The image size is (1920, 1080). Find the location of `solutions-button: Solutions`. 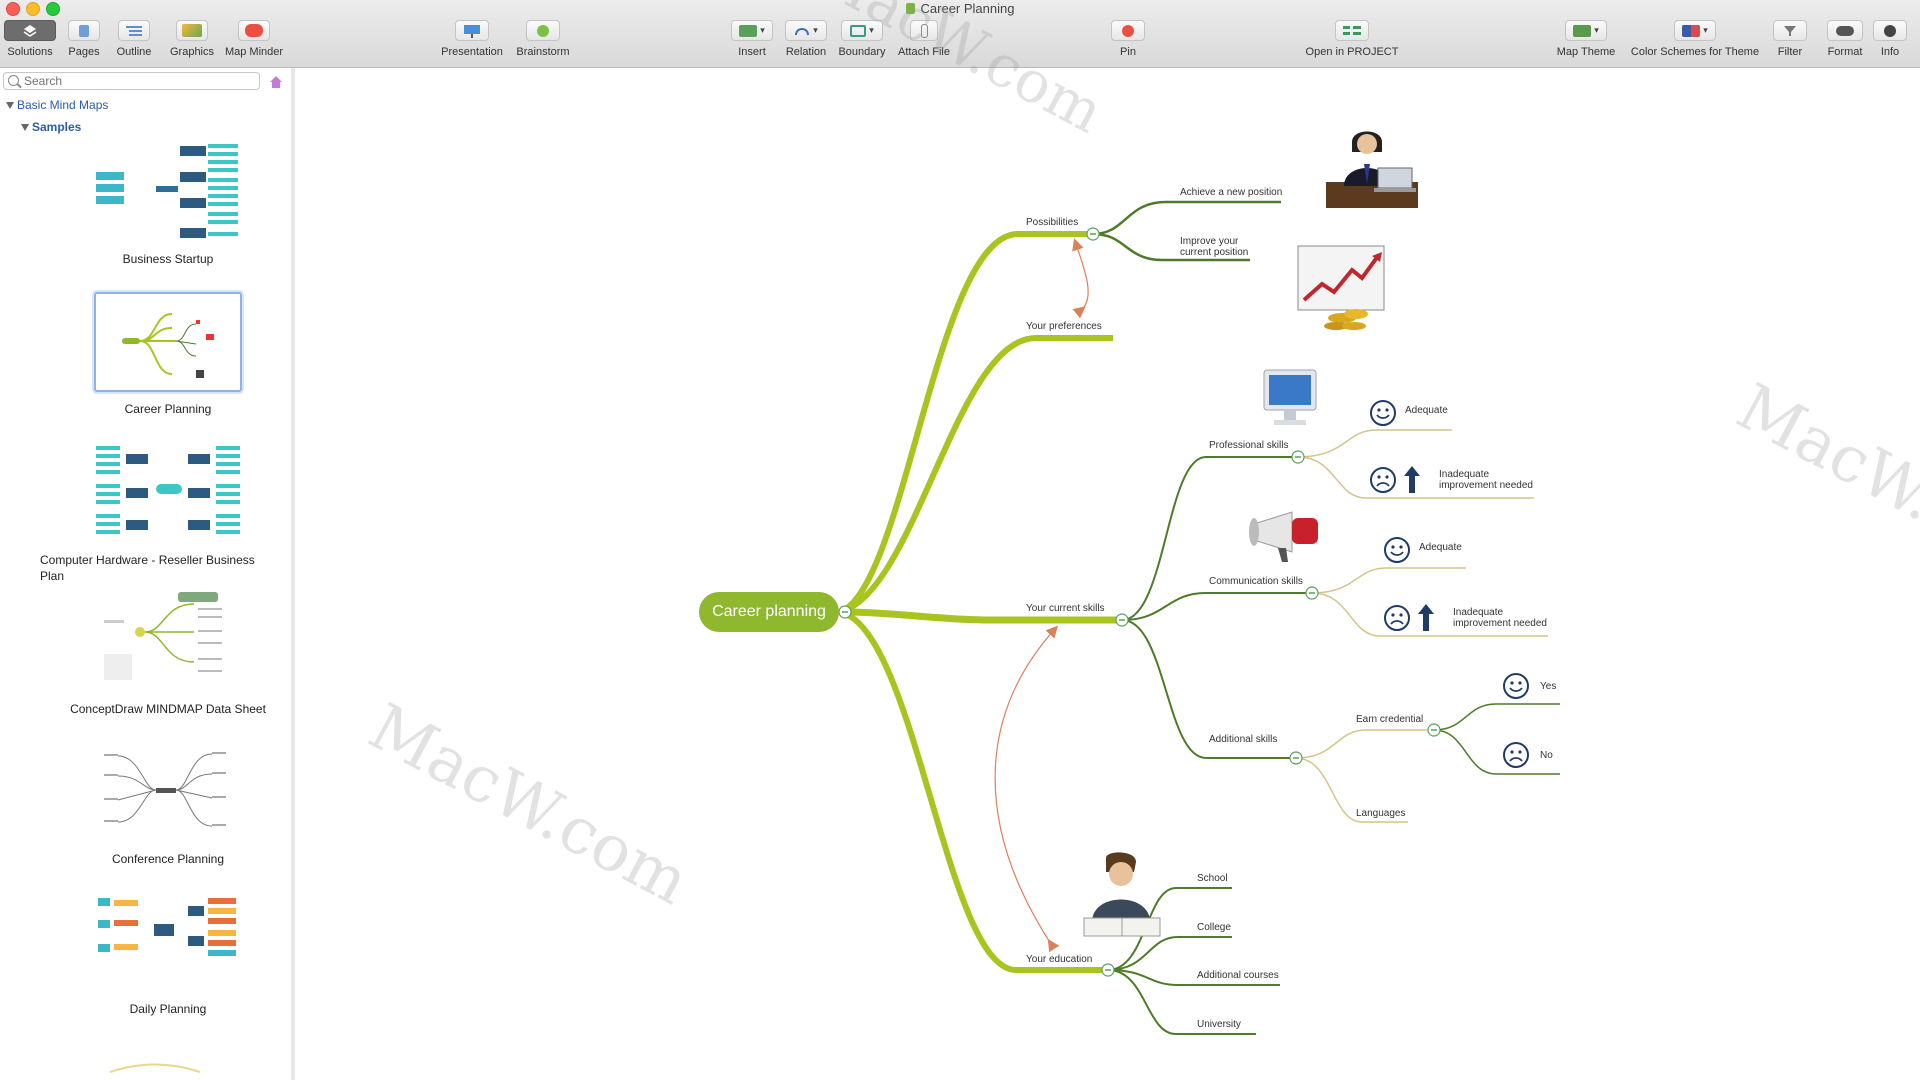

solutions-button: Solutions is located at coordinates (30, 42).